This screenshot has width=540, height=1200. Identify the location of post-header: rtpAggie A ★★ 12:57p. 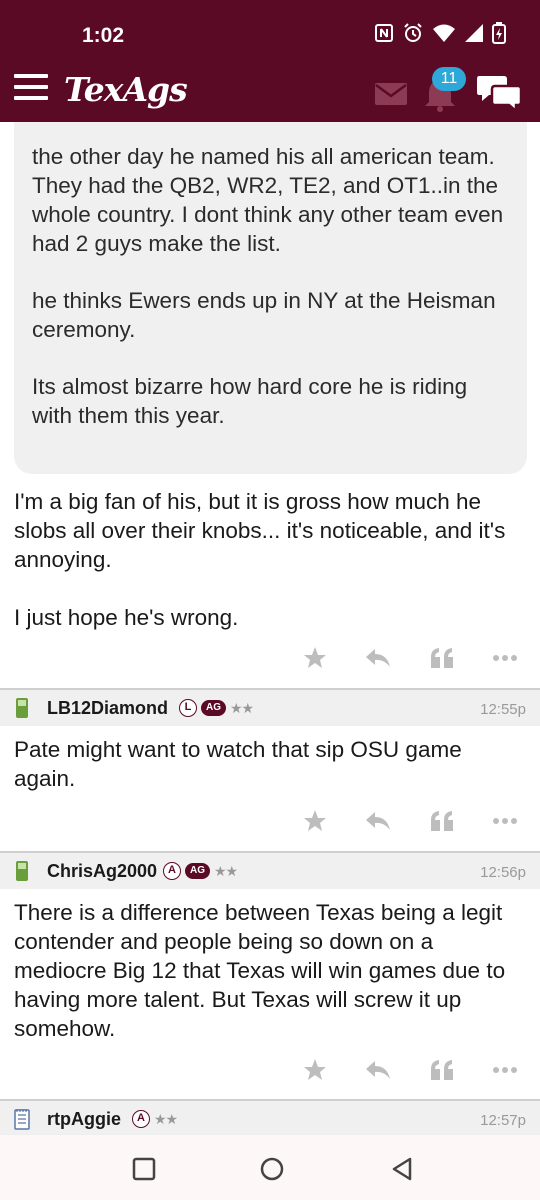
(270, 1118).